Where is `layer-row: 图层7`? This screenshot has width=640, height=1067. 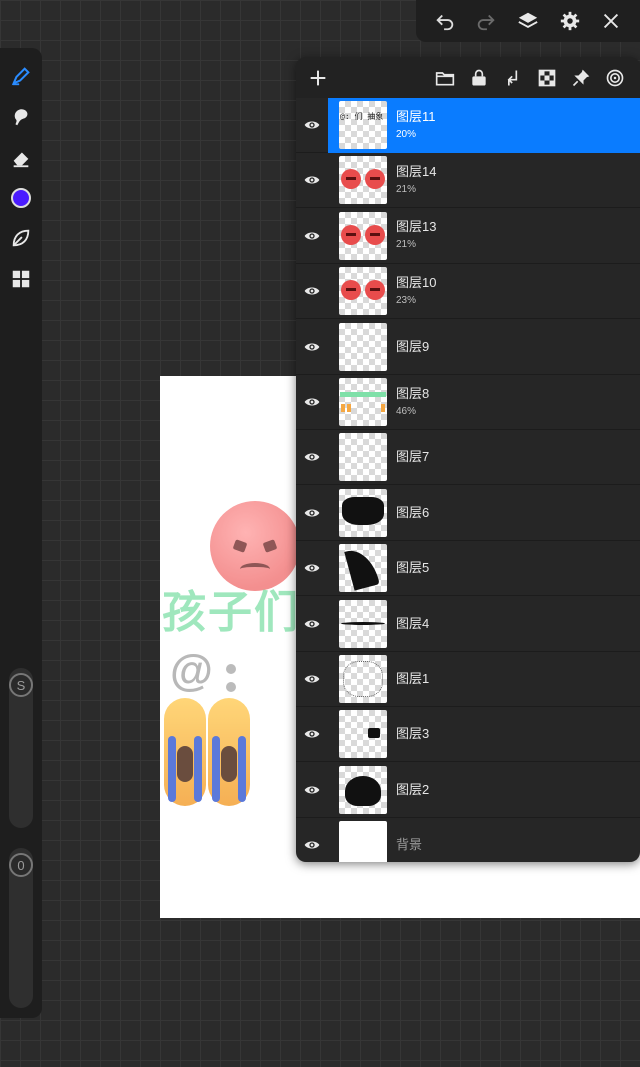
layer-row: 图层7 is located at coordinates (468, 458).